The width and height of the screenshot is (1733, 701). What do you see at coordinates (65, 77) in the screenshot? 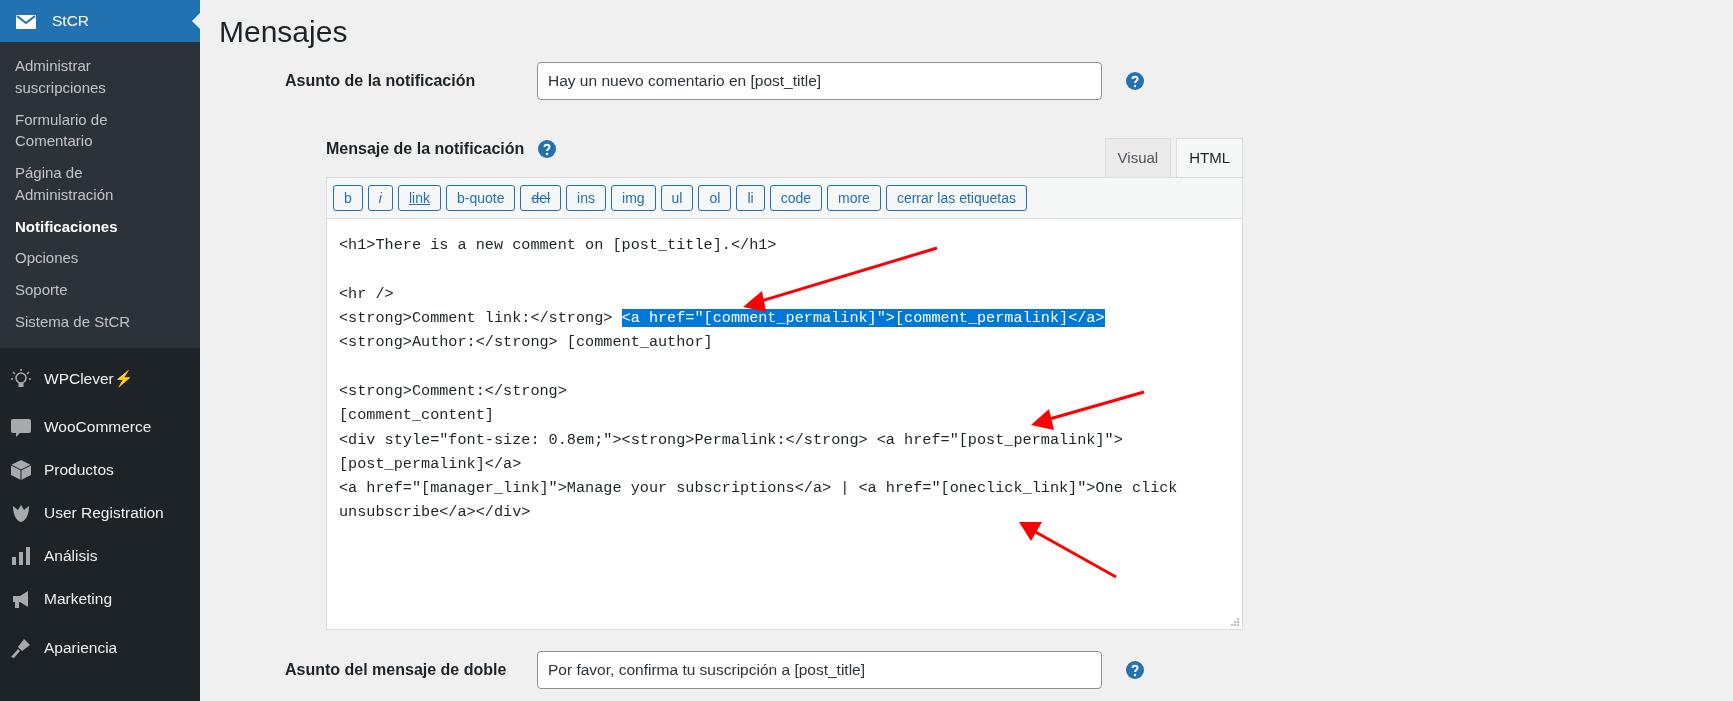
I see `submenu-item: Administrar suscripciones` at bounding box center [65, 77].